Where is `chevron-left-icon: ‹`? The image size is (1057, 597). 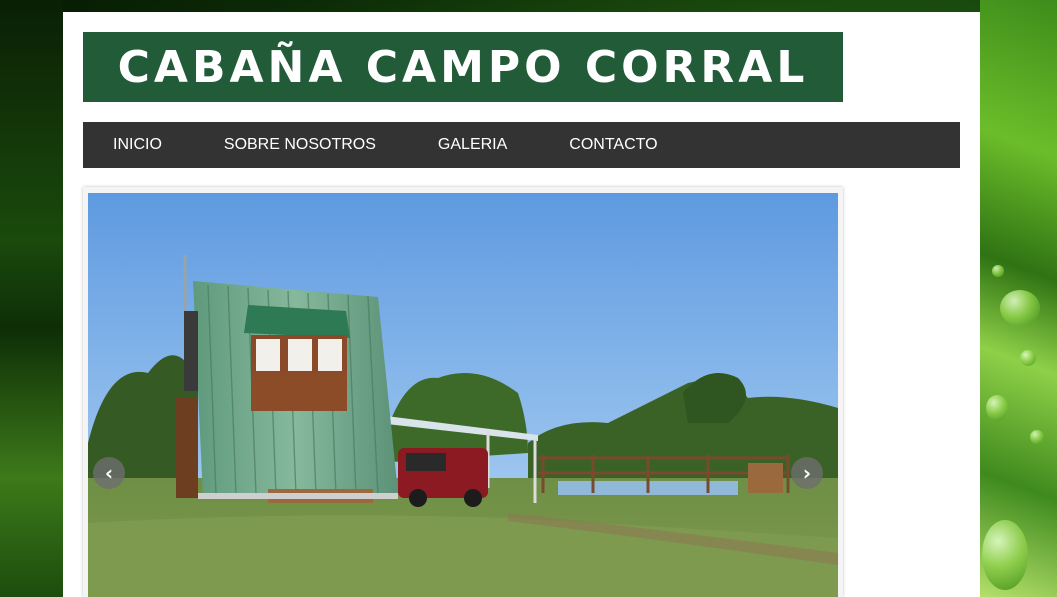
chevron-left-icon: ‹ is located at coordinates (109, 473).